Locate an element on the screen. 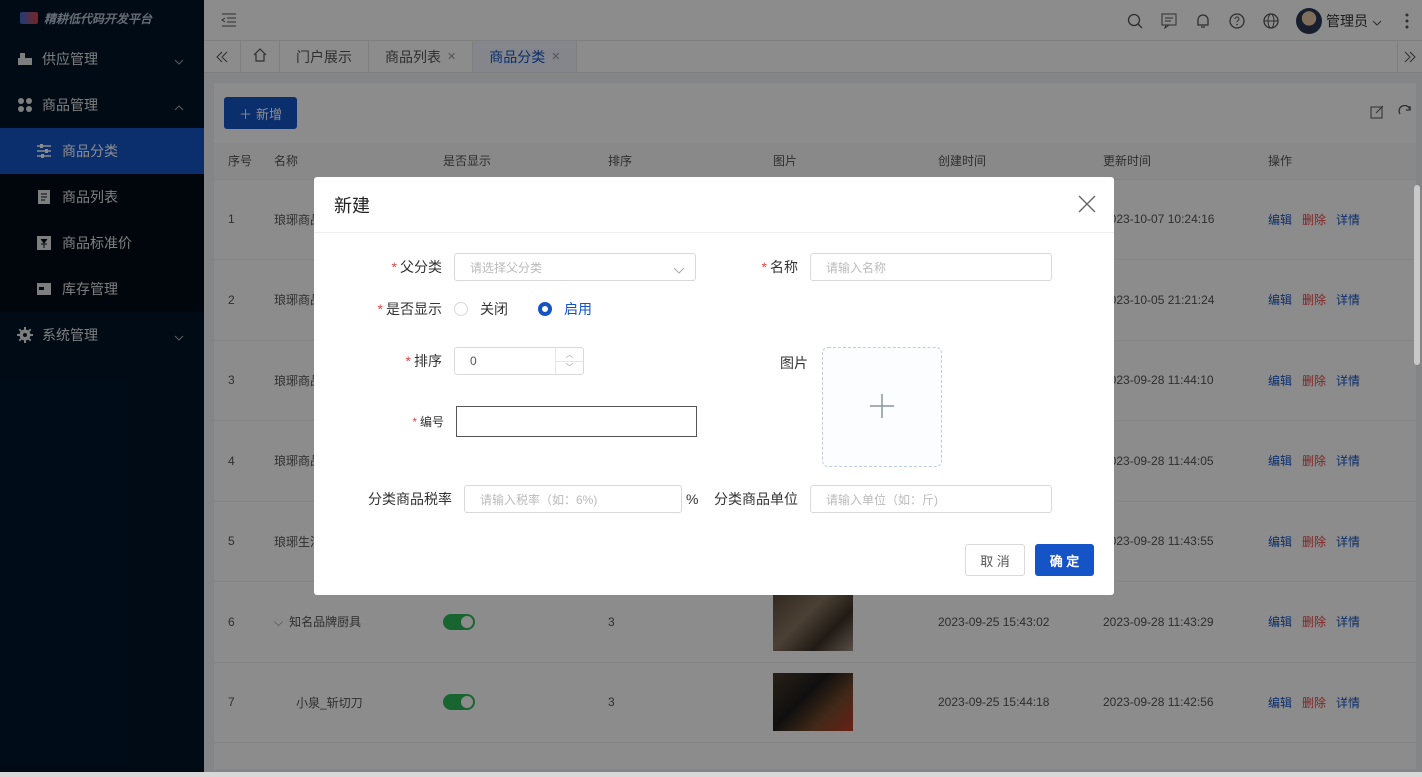  field-code: * 编号 is located at coordinates (525, 421).